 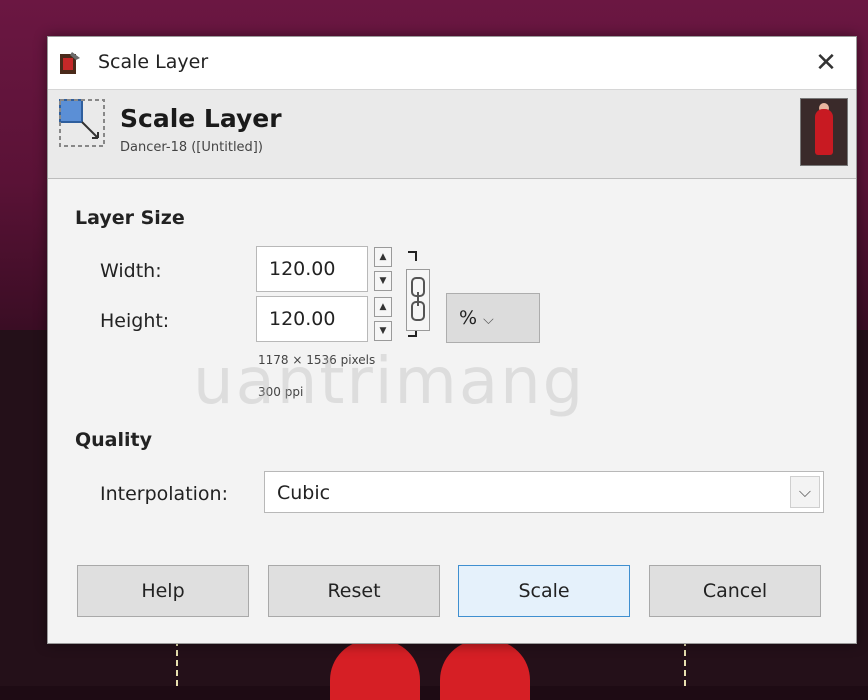 I want to click on height-increment-button: ▲, so click(x=383, y=307).